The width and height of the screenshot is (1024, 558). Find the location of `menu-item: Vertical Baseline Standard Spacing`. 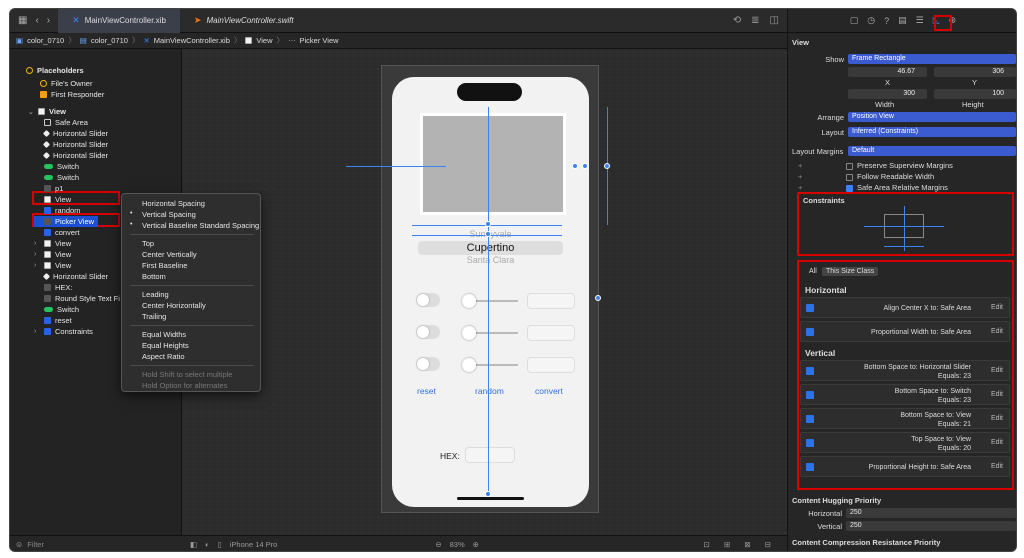

menu-item: Vertical Baseline Standard Spacing is located at coordinates (200, 225).